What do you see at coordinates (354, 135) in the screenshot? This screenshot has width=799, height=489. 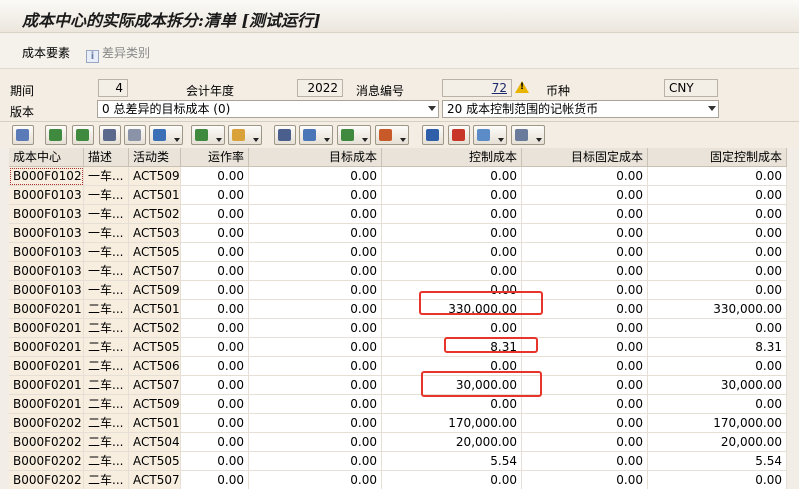 I see `export-button` at bounding box center [354, 135].